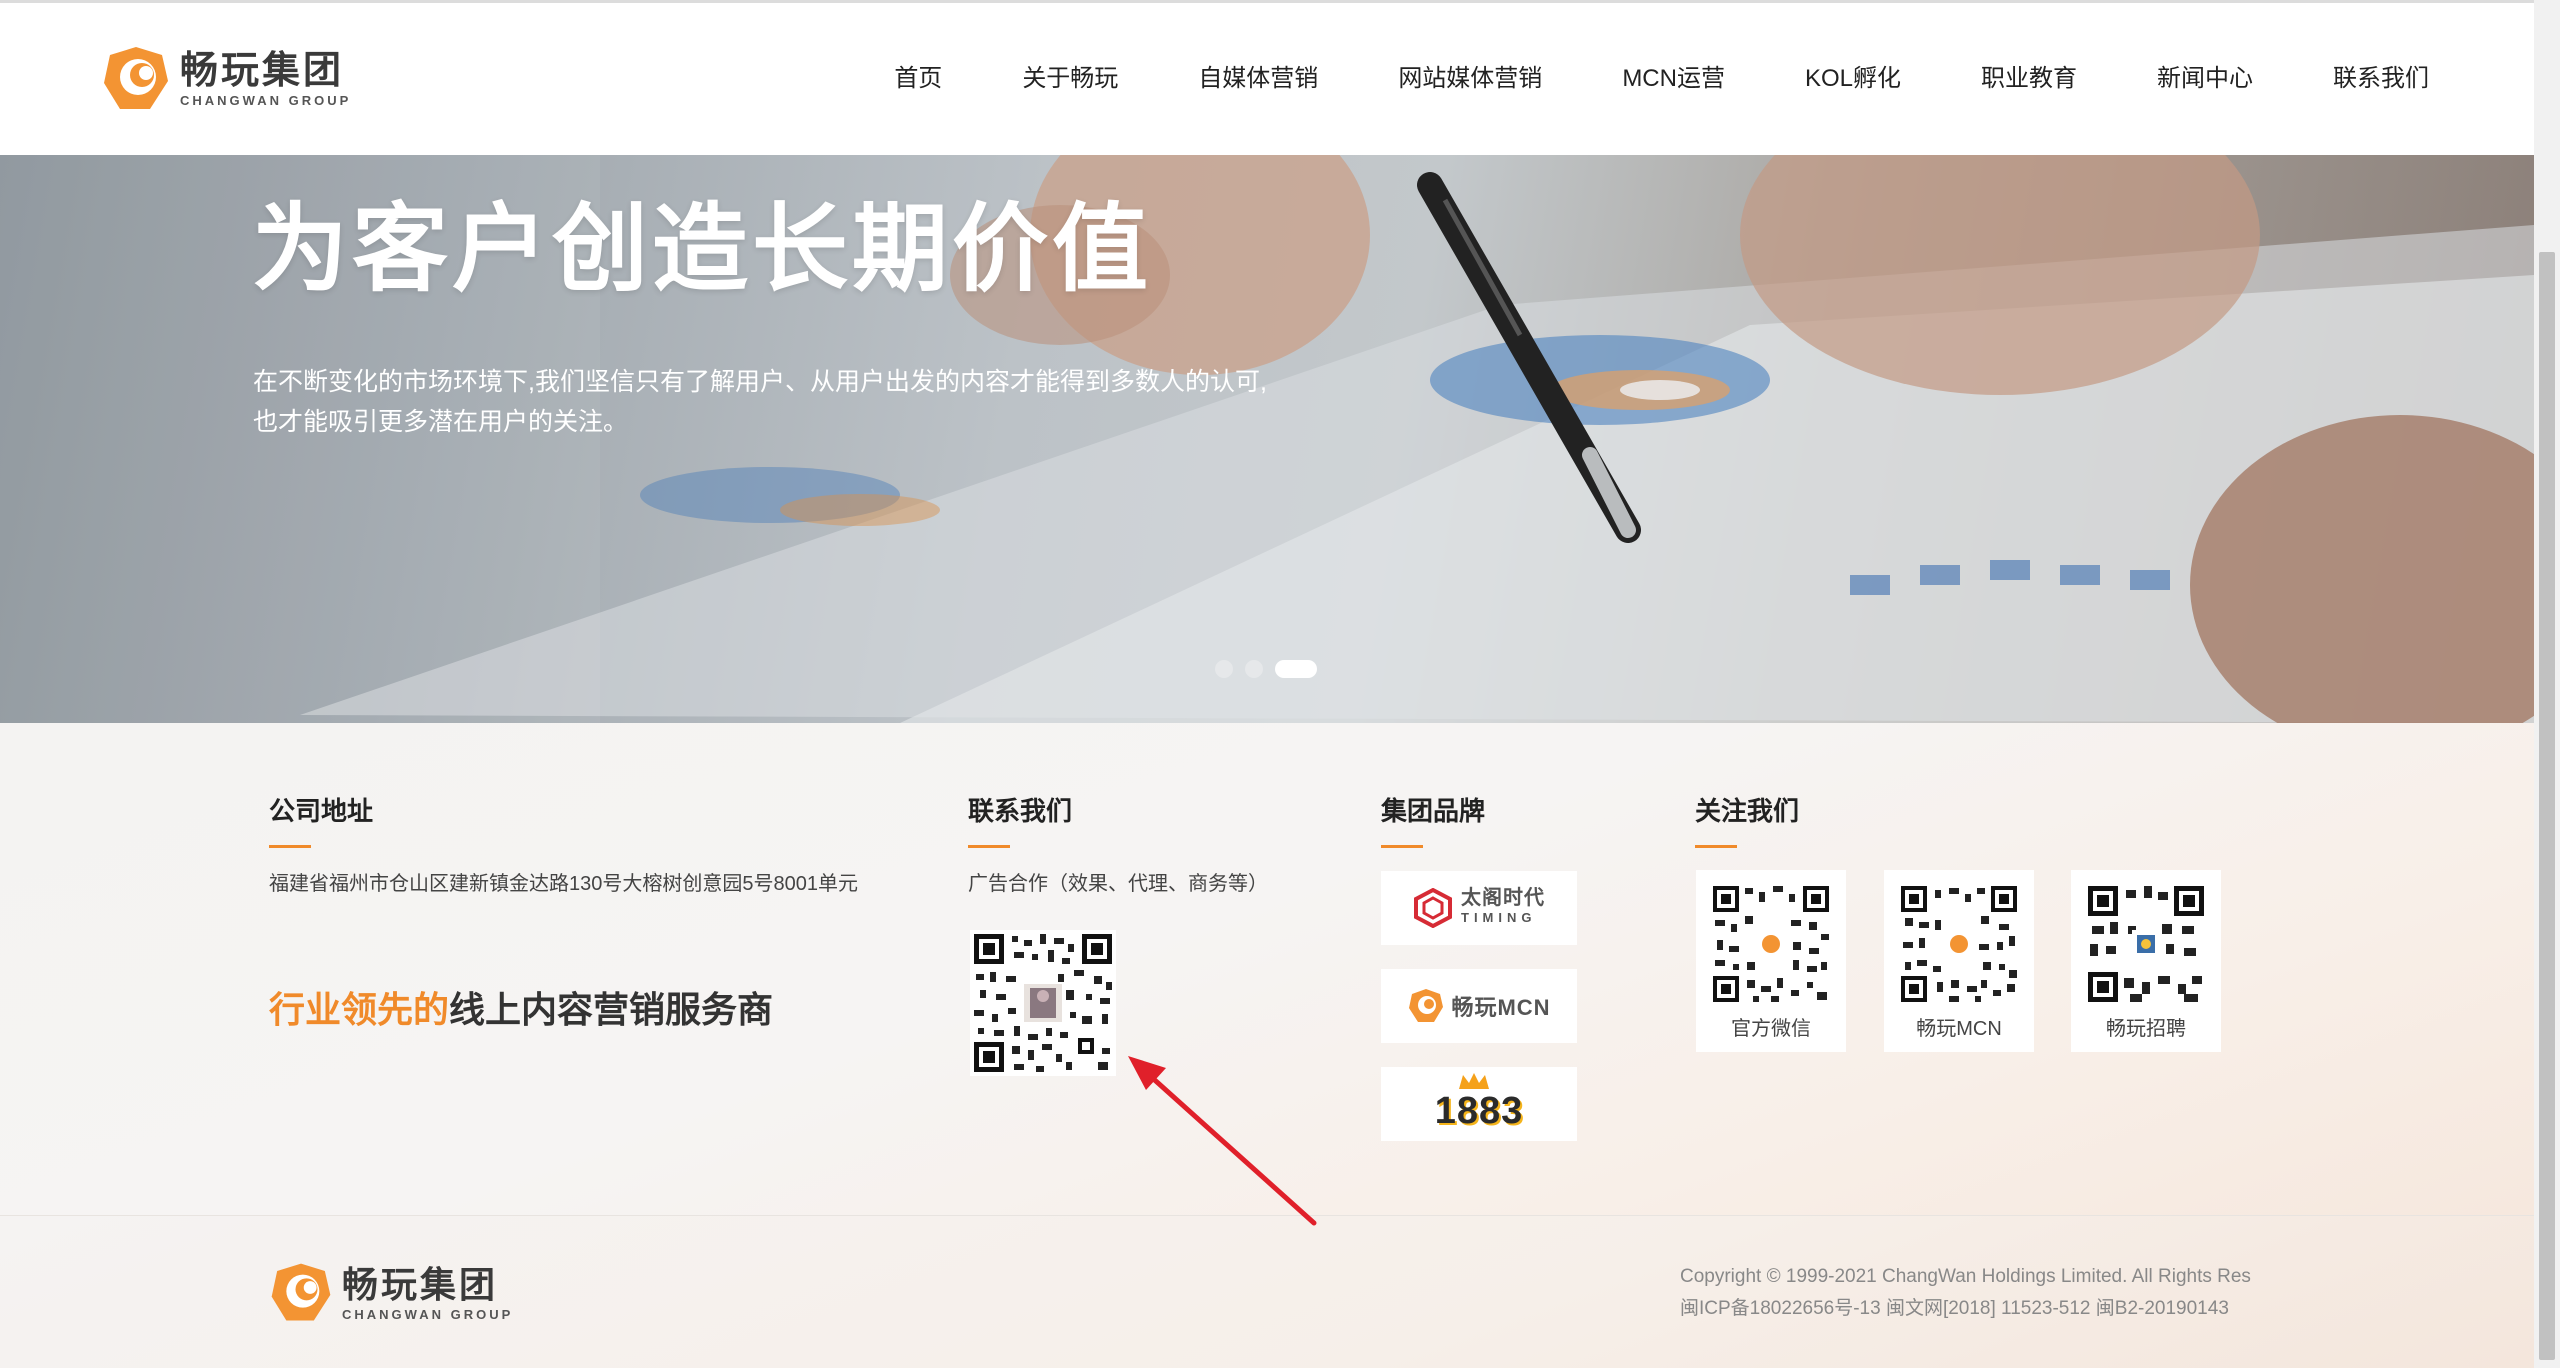 The height and width of the screenshot is (1368, 2560). I want to click on brand-card-timing: 太阁时代 TIMING, so click(1479, 908).